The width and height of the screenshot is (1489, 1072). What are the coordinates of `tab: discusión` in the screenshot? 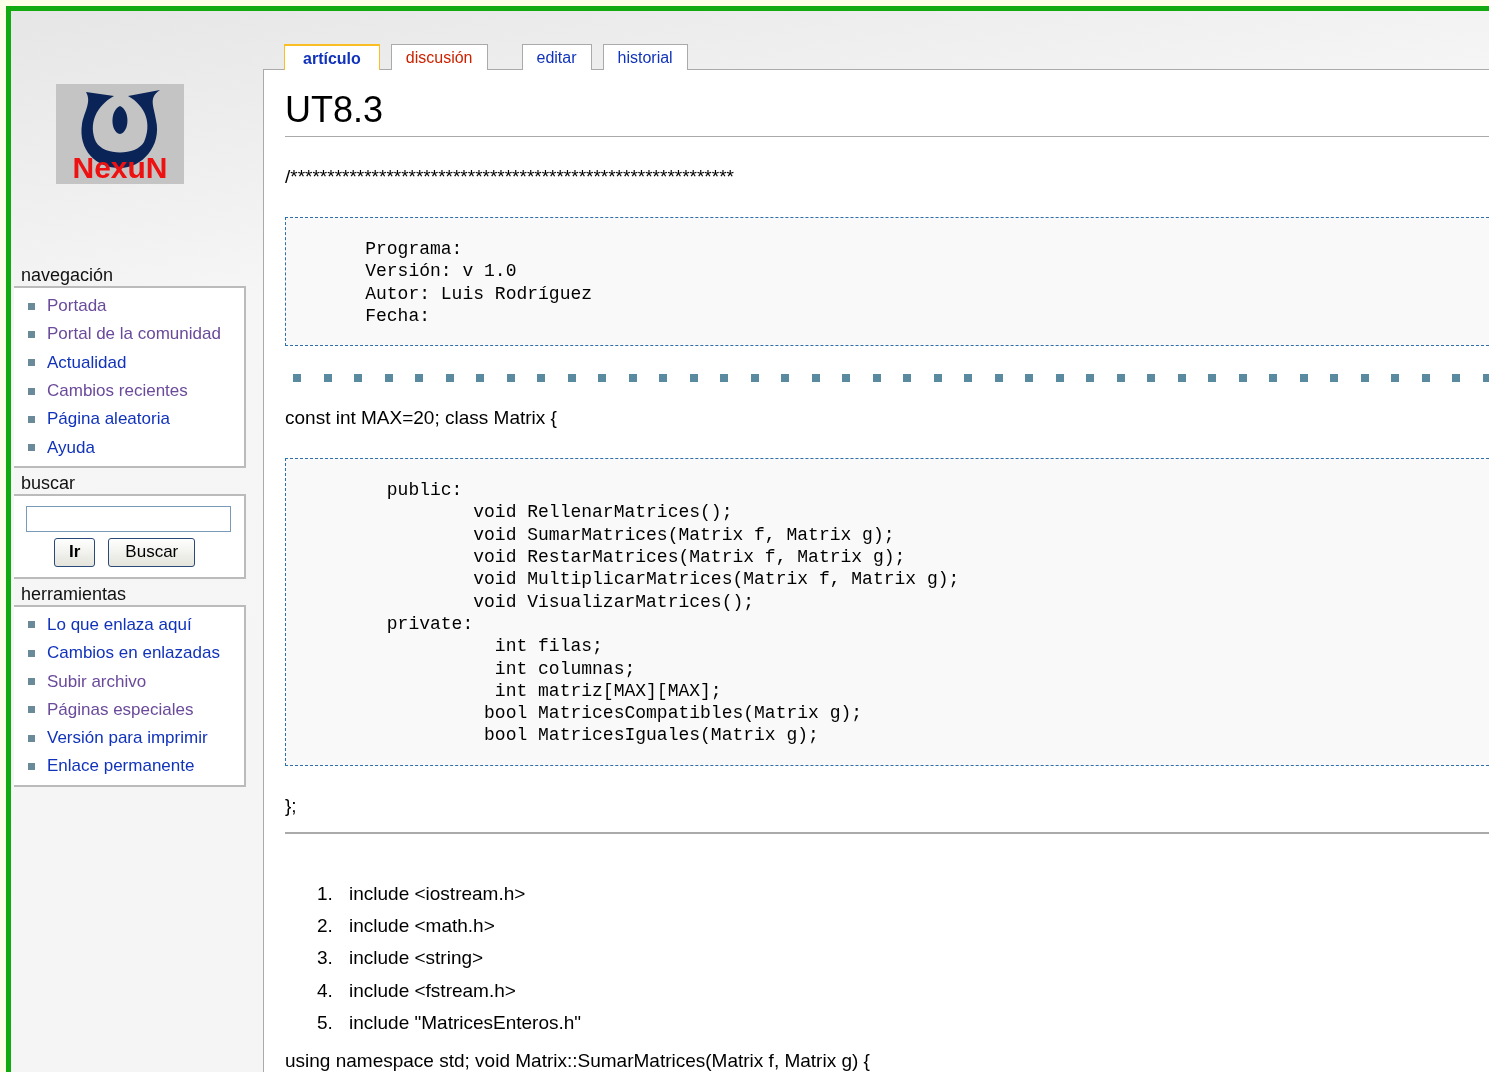 It's located at (439, 57).